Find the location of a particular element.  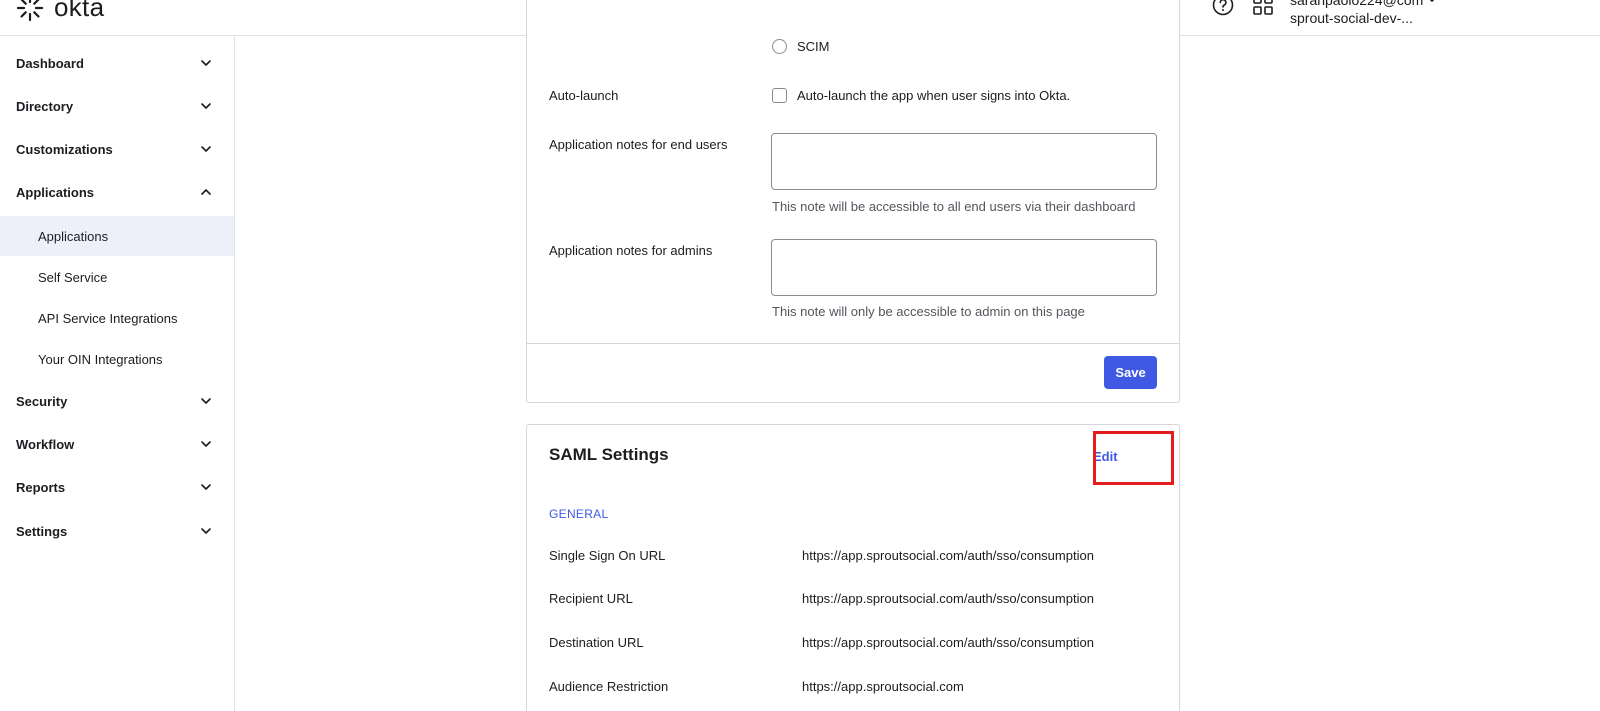

sidebar-item-label: Applications is located at coordinates (55, 192).